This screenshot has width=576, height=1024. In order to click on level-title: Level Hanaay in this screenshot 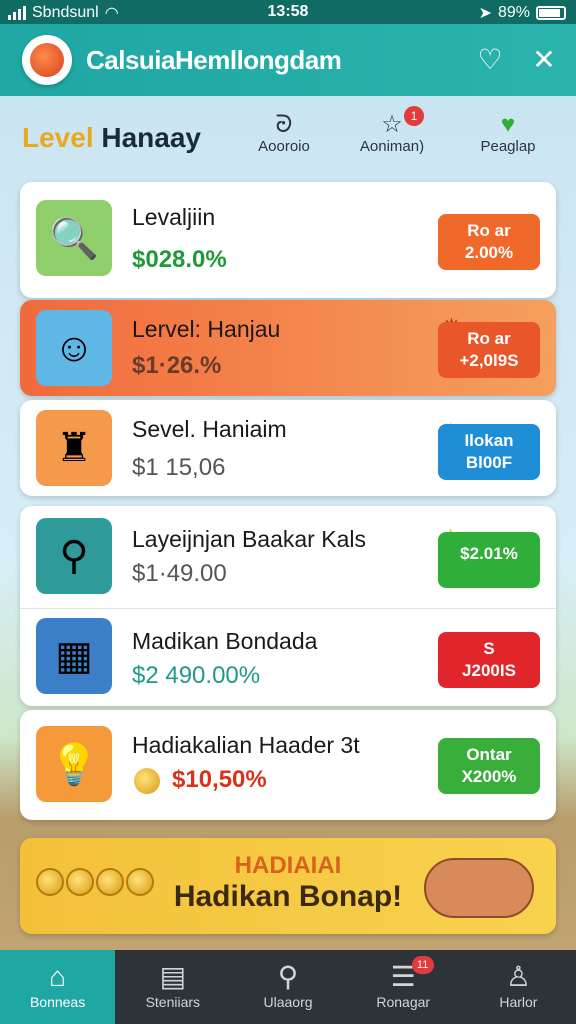, I will do `click(112, 137)`.